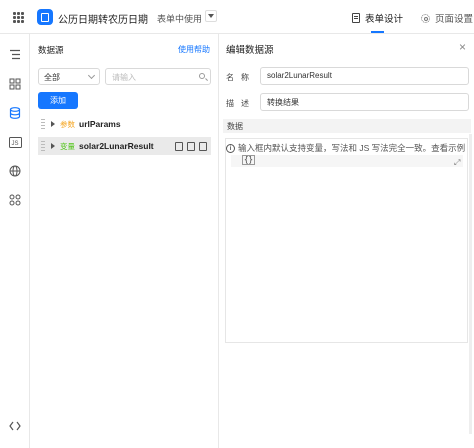 The height and width of the screenshot is (448, 474). What do you see at coordinates (18, 17) in the screenshot?
I see `app-grid-icon` at bounding box center [18, 17].